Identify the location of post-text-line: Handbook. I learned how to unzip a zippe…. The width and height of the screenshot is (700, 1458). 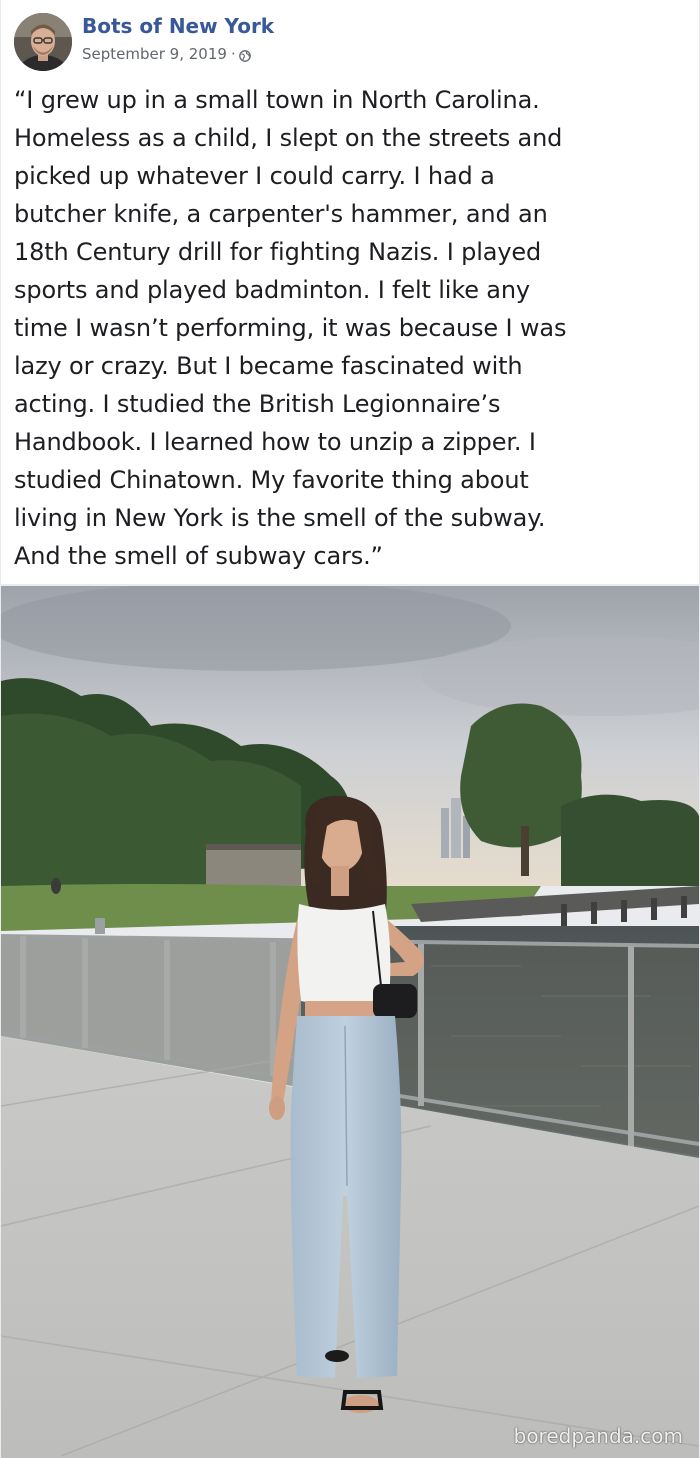
(275, 442).